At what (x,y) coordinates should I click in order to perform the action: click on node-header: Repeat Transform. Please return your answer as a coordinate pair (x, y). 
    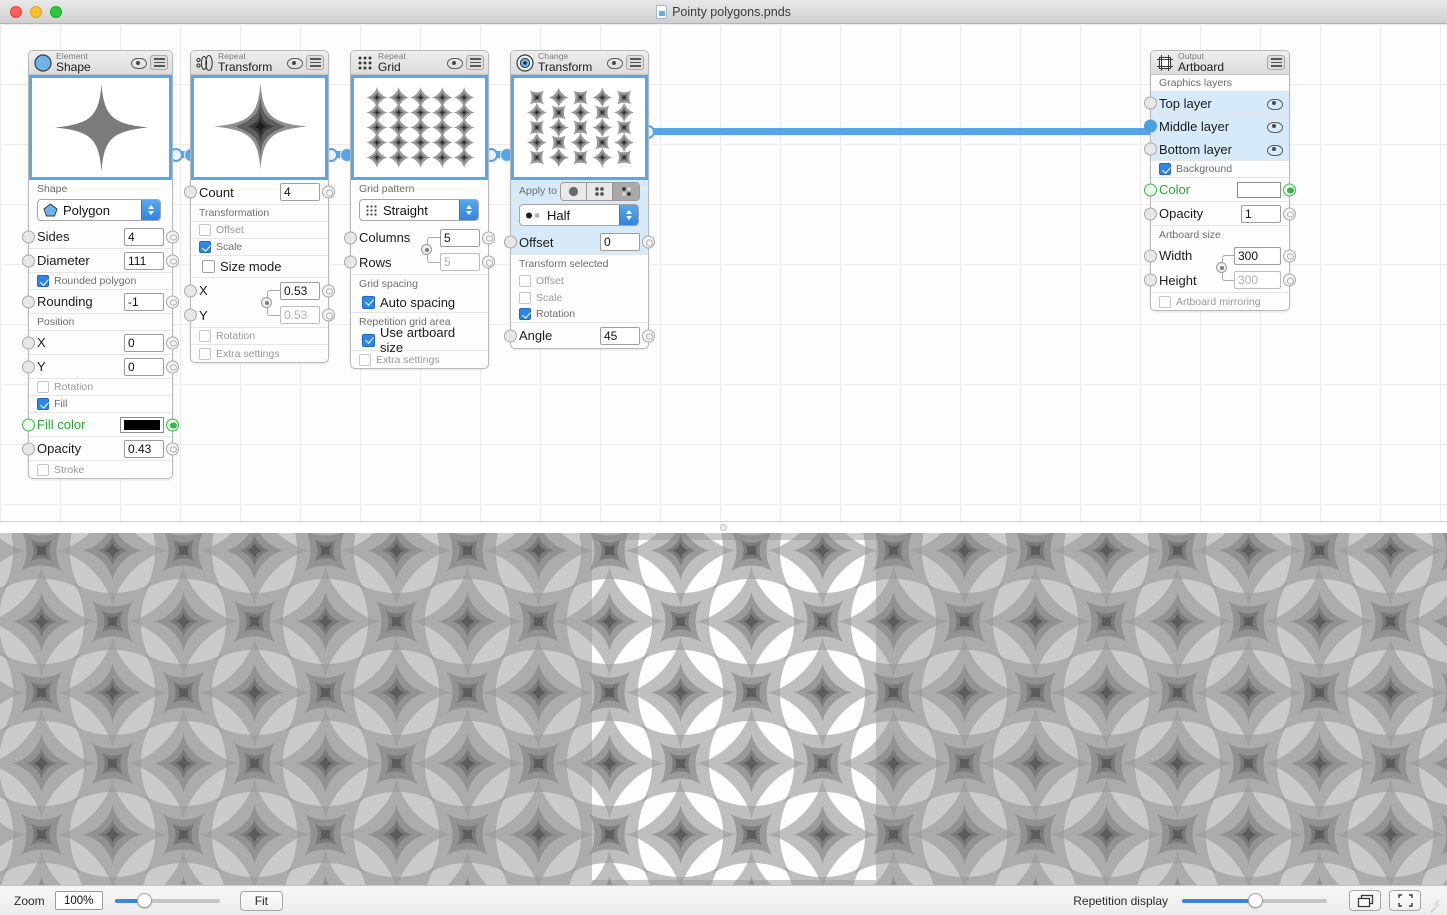
    Looking at the image, I should click on (259, 63).